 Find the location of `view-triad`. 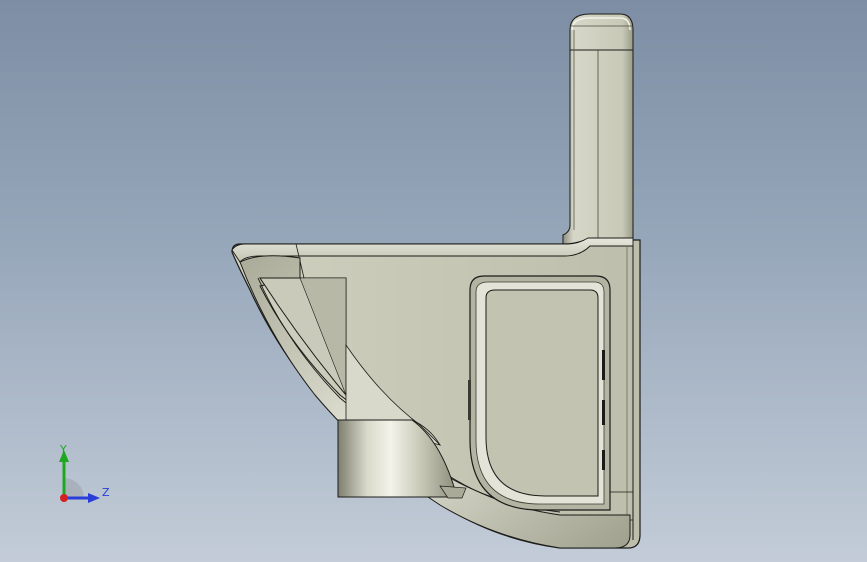

view-triad is located at coordinates (79, 476).